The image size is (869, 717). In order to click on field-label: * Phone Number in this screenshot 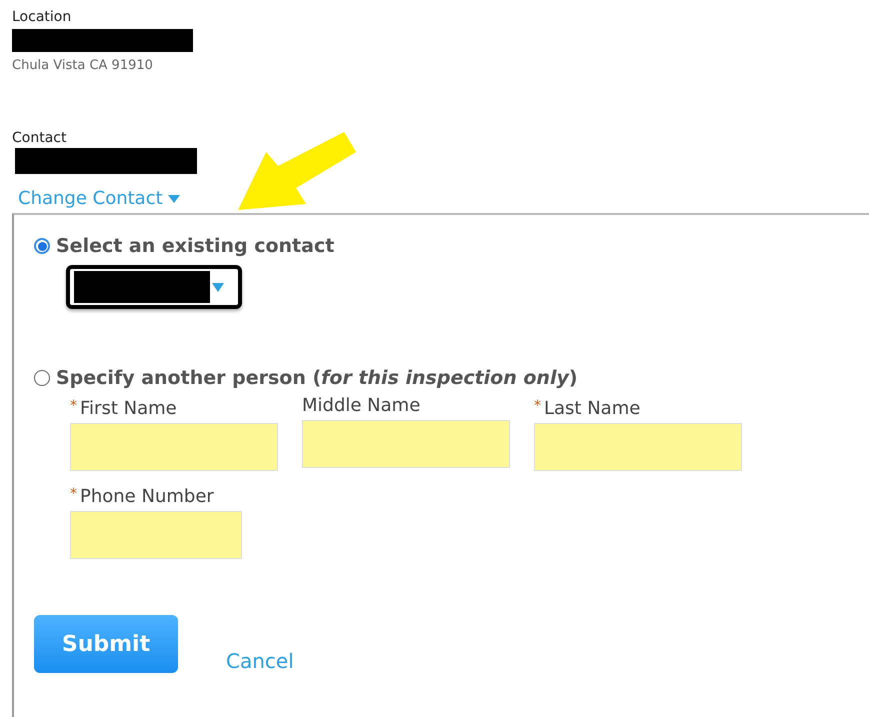, I will do `click(142, 496)`.